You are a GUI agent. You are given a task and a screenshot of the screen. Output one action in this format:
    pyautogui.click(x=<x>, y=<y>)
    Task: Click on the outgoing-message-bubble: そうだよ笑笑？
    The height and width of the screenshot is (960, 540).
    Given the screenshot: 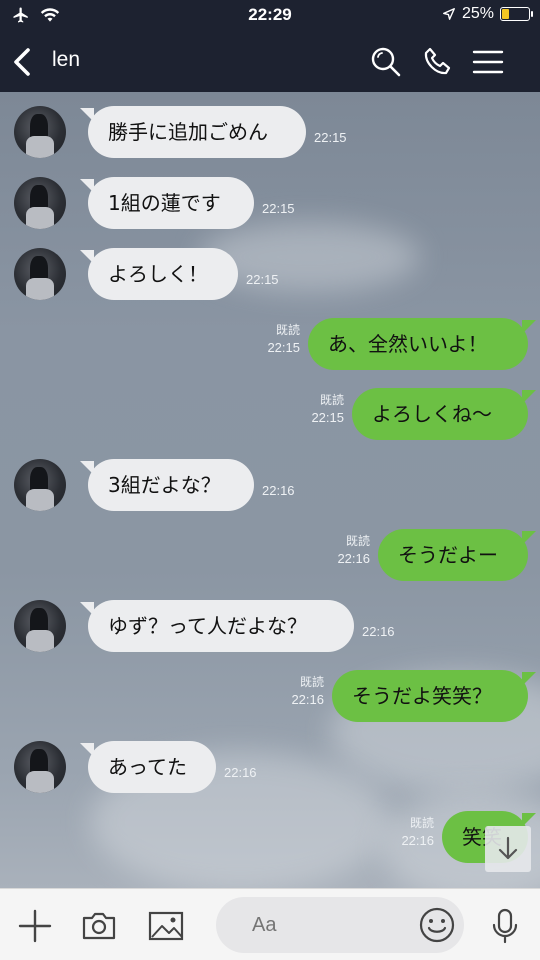 What is the action you would take?
    pyautogui.click(x=434, y=696)
    